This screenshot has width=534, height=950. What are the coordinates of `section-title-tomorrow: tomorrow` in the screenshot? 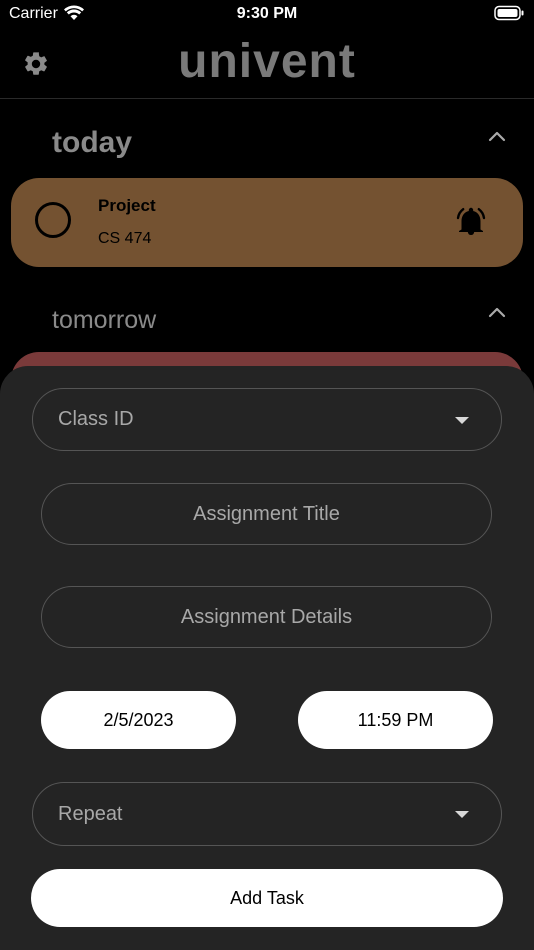 It's located at (104, 320).